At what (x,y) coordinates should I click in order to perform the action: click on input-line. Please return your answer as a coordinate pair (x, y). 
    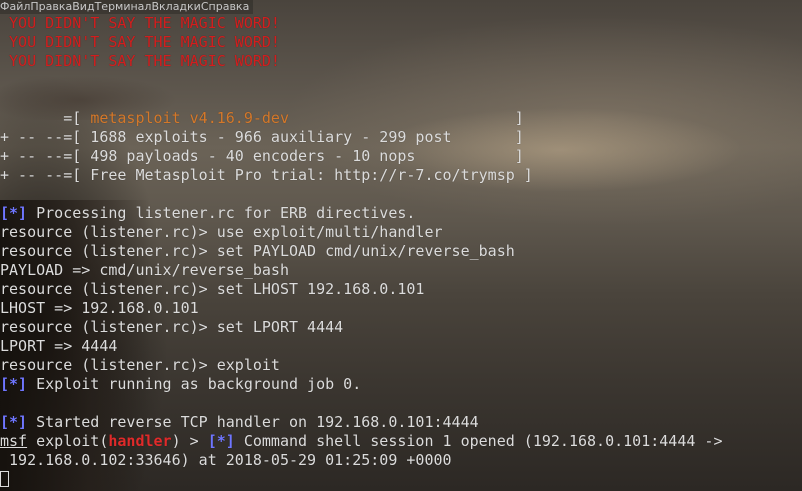
    Looking at the image, I should click on (401, 479).